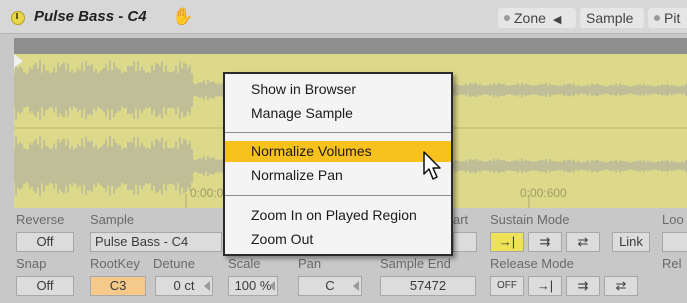 The width and height of the screenshot is (687, 303). What do you see at coordinates (45, 242) in the screenshot?
I see `reverse-toggle: Off` at bounding box center [45, 242].